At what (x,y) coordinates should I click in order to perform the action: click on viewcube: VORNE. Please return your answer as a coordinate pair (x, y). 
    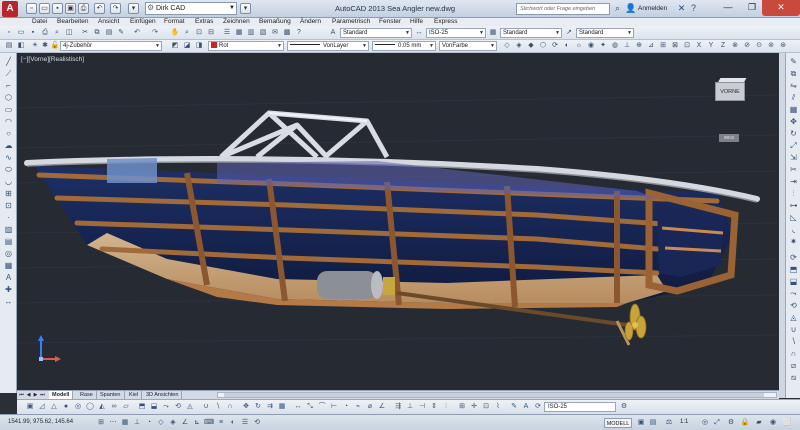
    Looking at the image, I should click on (731, 90).